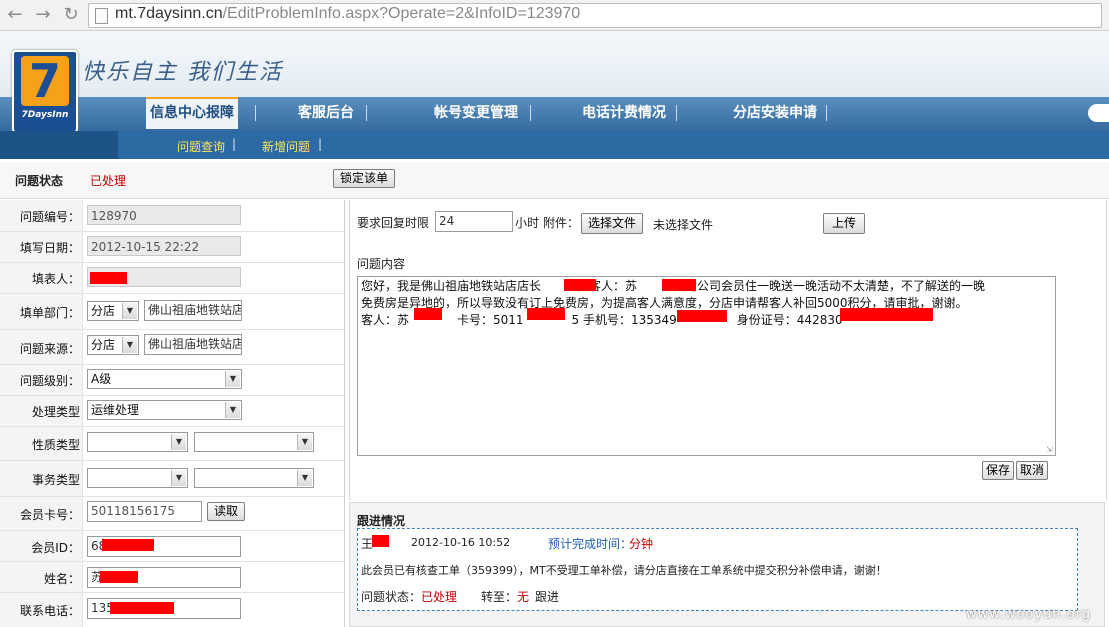 The image size is (1109, 627). Describe the element at coordinates (113, 311) in the screenshot. I see `department-type-select: 分店 ▼` at that location.